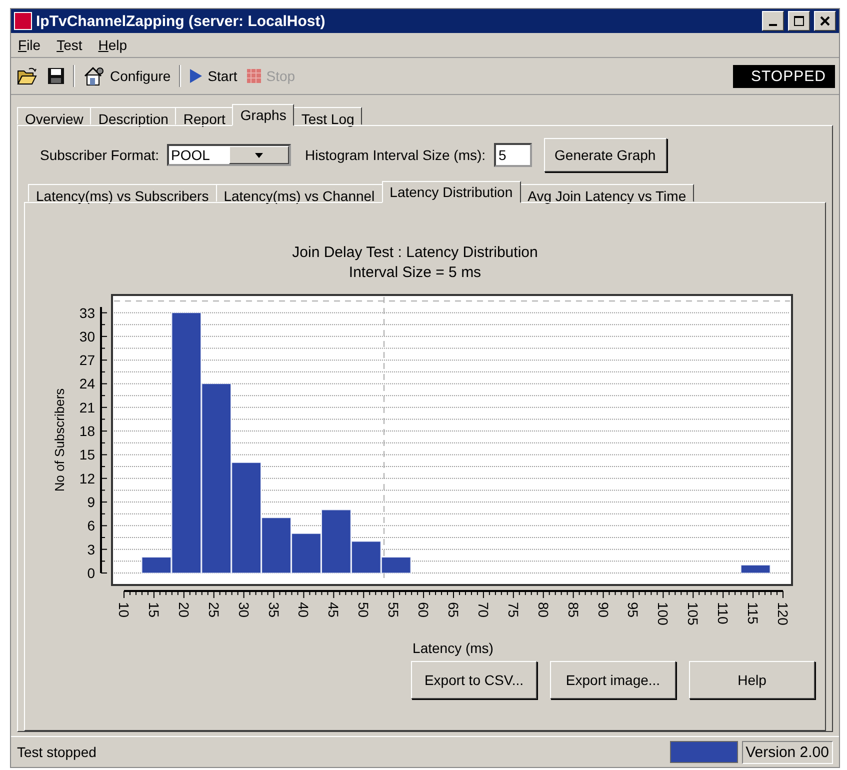 The height and width of the screenshot is (770, 847). What do you see at coordinates (453, 648) in the screenshot?
I see `x-axis-title: Latency (ms)` at bounding box center [453, 648].